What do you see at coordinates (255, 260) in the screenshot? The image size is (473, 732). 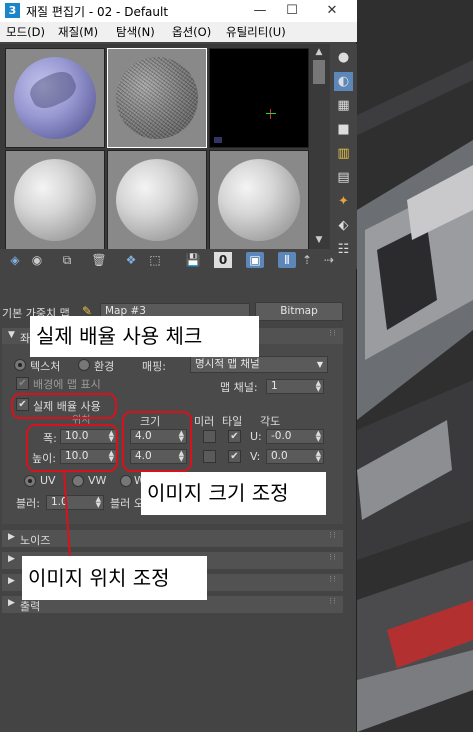 I see `show-map-in-viewport-icon: ▣` at bounding box center [255, 260].